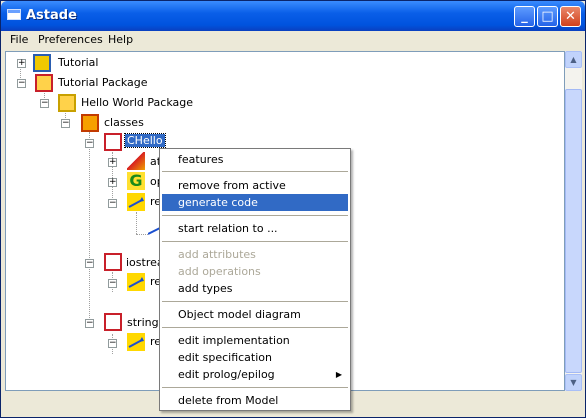 This screenshot has height=418, width=586. Describe the element at coordinates (136, 181) in the screenshot. I see `operations-icon: G` at that location.